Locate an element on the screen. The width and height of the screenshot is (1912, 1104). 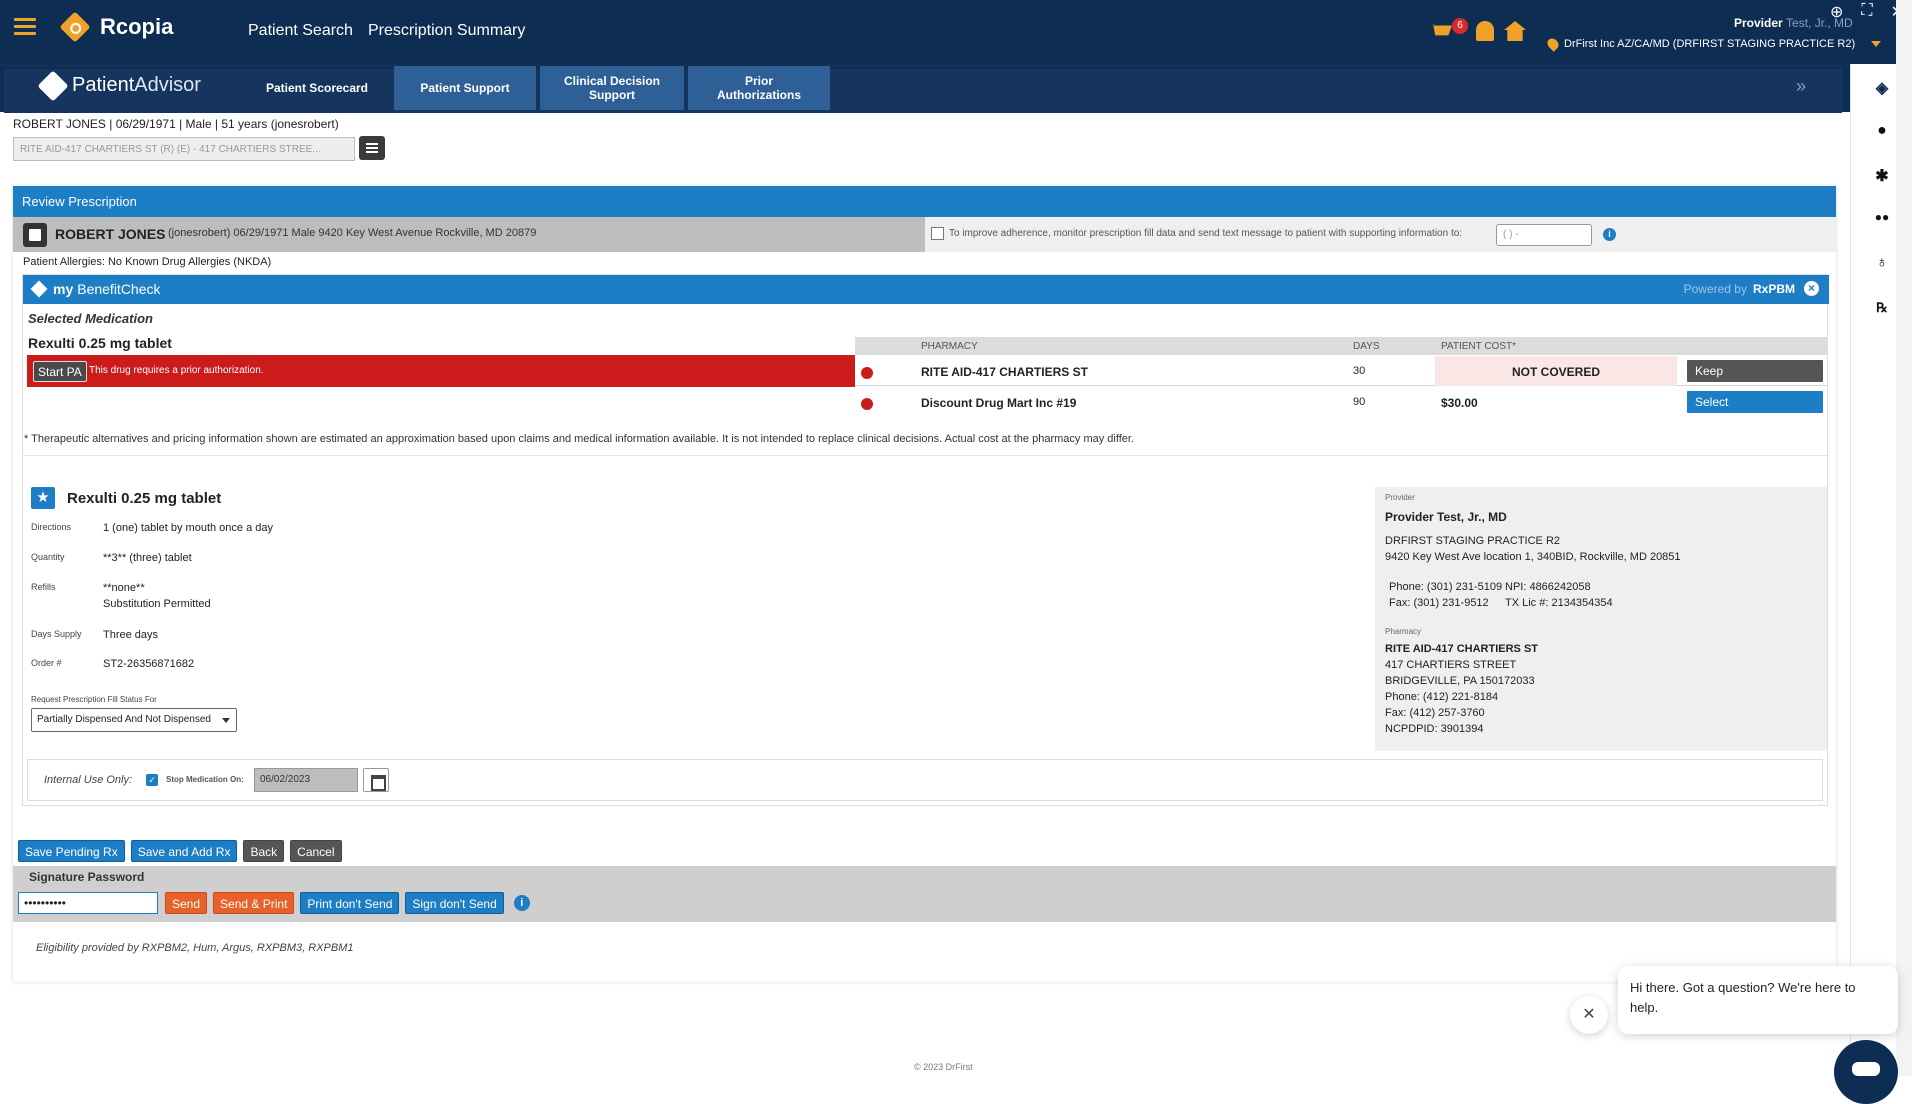
copyright: © 2023 DrFirst is located at coordinates (943, 1067).